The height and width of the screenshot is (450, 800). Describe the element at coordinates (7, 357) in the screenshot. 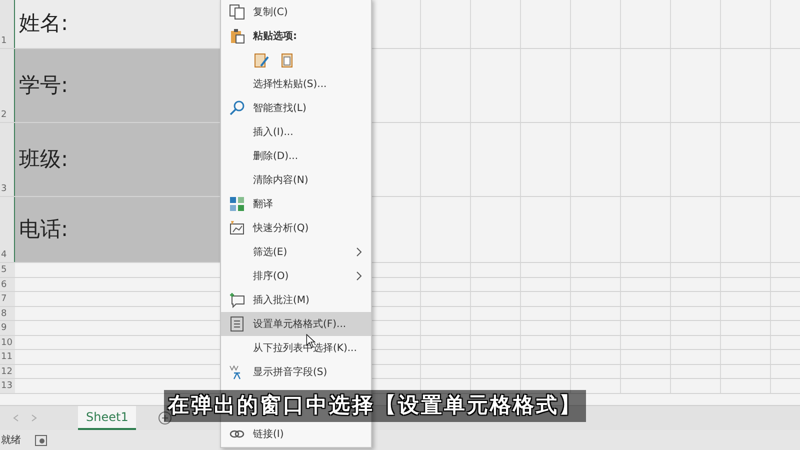

I see `row-number: 11` at that location.